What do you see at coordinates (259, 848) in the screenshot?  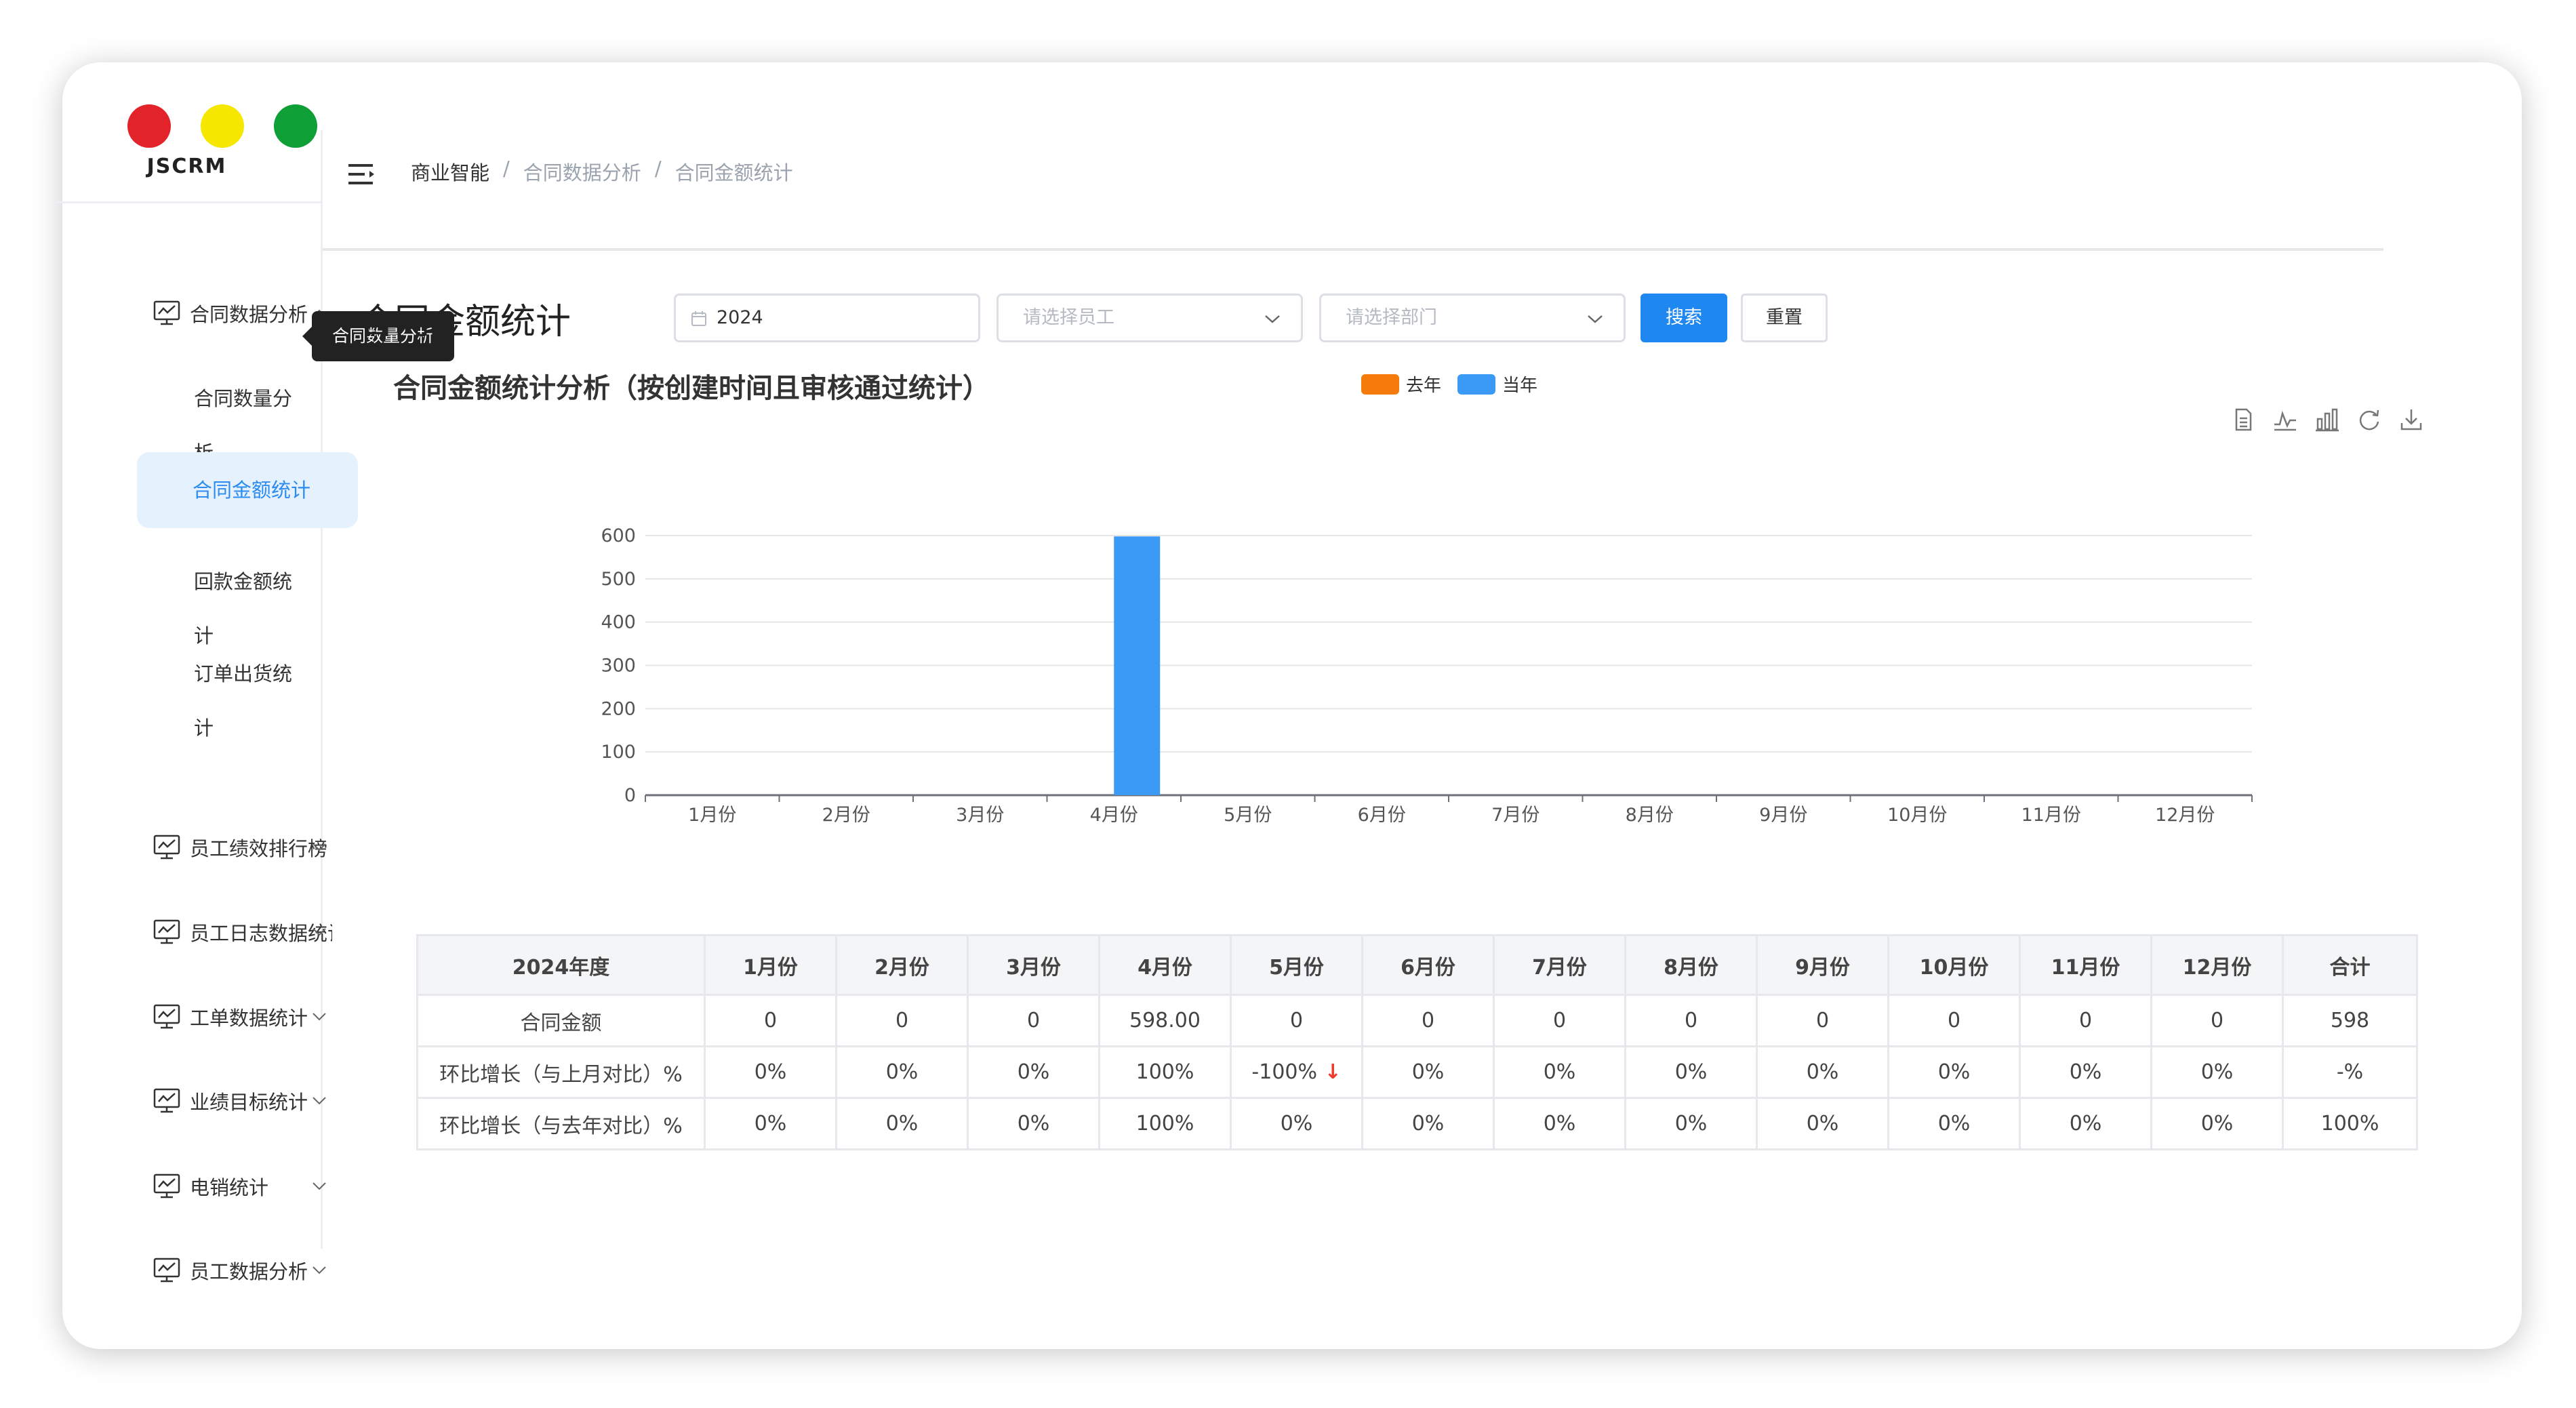 I see `sidebar-group-label: 员工绩效排行榜` at bounding box center [259, 848].